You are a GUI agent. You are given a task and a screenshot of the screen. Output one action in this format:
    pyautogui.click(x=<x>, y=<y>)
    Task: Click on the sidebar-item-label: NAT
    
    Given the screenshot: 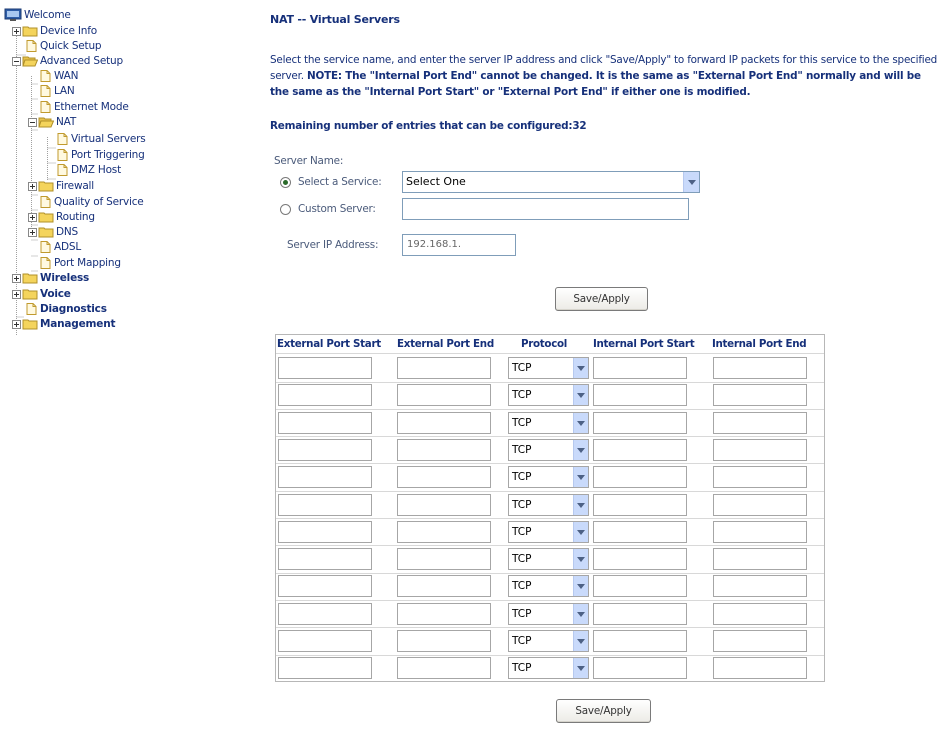 What is the action you would take?
    pyautogui.click(x=66, y=121)
    